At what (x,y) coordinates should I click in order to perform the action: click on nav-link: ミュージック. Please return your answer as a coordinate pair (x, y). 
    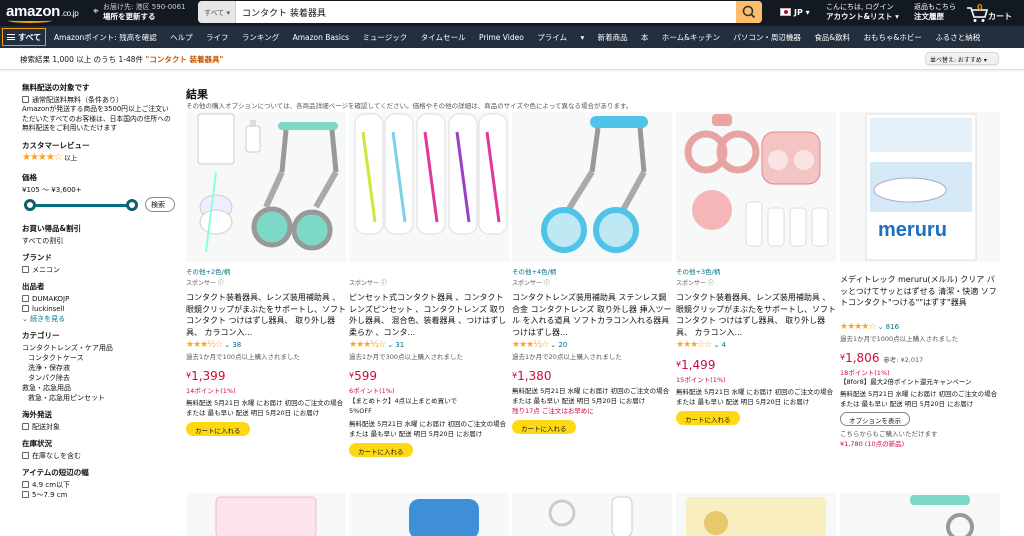
    Looking at the image, I should click on (384, 37).